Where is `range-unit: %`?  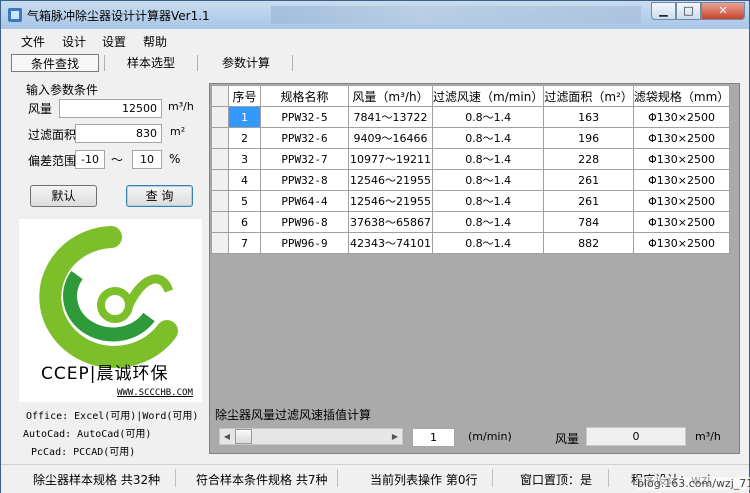 range-unit: % is located at coordinates (175, 159).